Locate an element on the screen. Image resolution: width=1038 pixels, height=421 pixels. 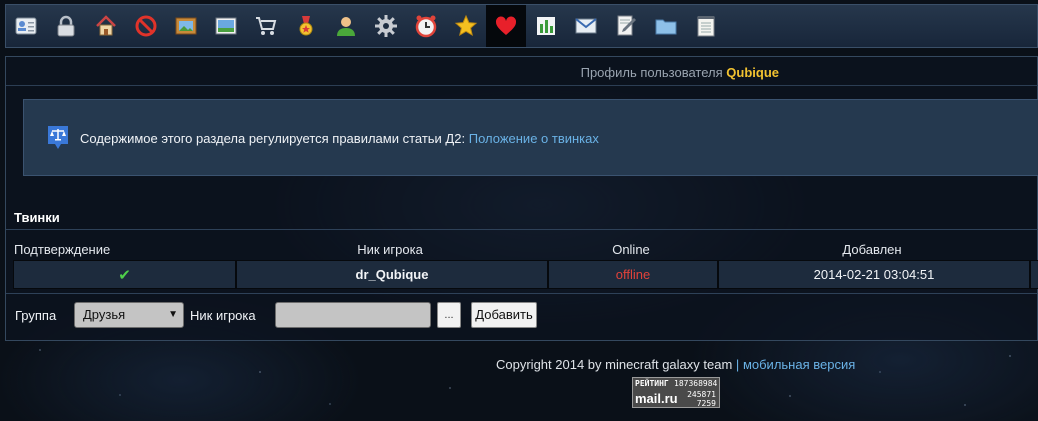
twinks-rules-link: Положение о твинках is located at coordinates (534, 138).